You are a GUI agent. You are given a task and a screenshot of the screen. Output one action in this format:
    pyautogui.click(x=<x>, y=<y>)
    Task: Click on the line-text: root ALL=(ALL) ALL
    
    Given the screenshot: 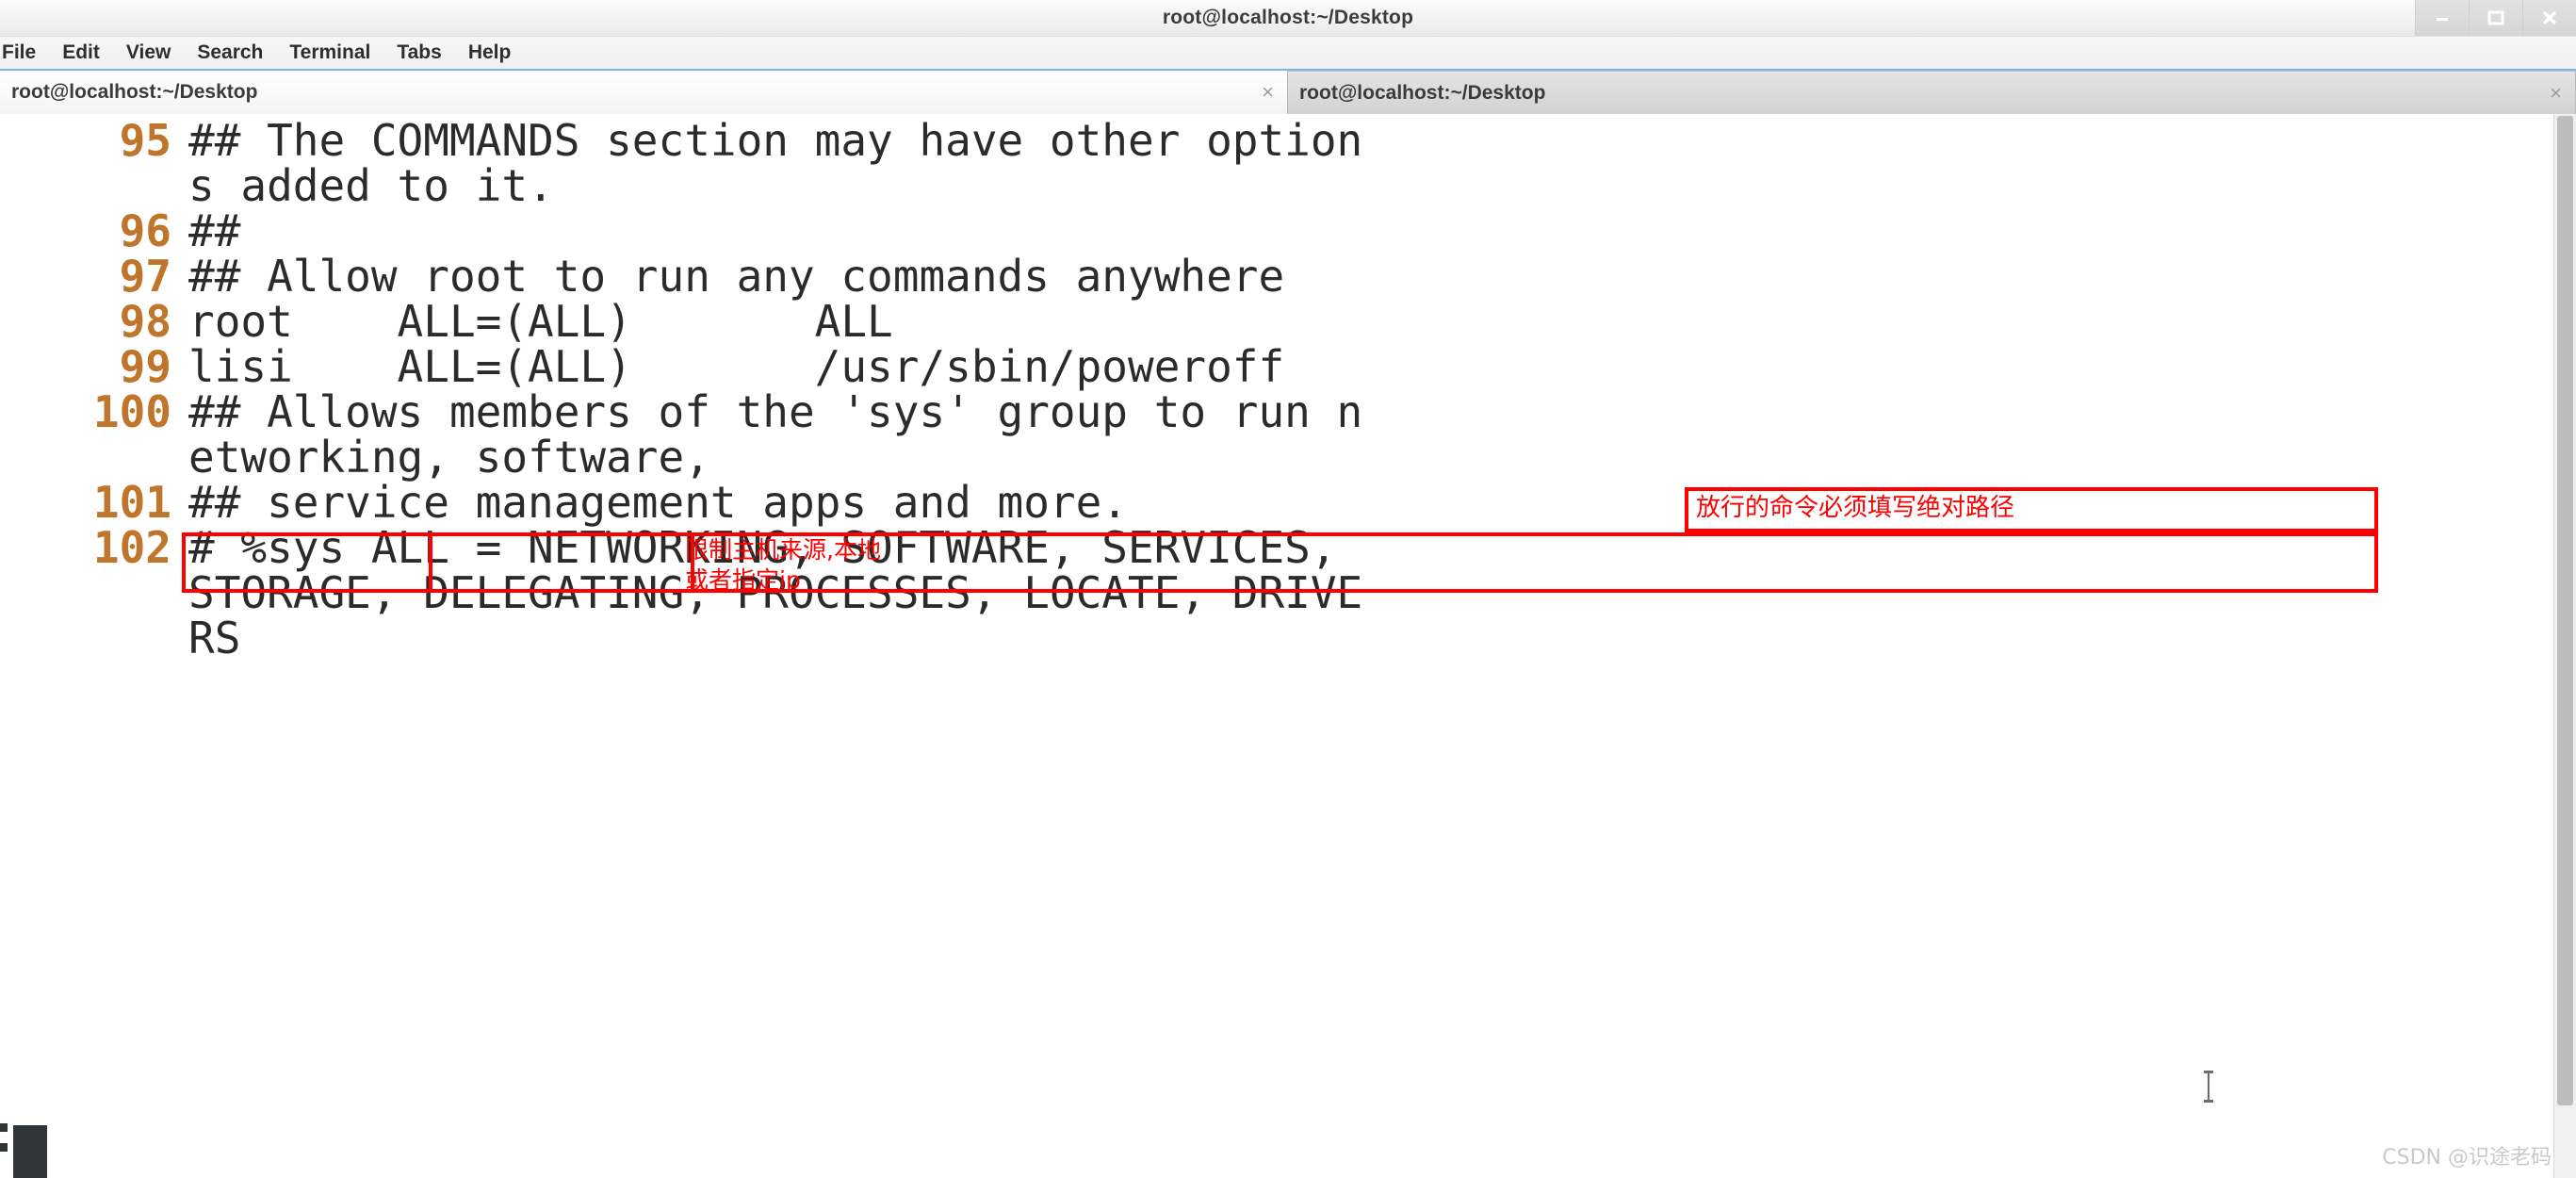 What is the action you would take?
    pyautogui.click(x=540, y=321)
    